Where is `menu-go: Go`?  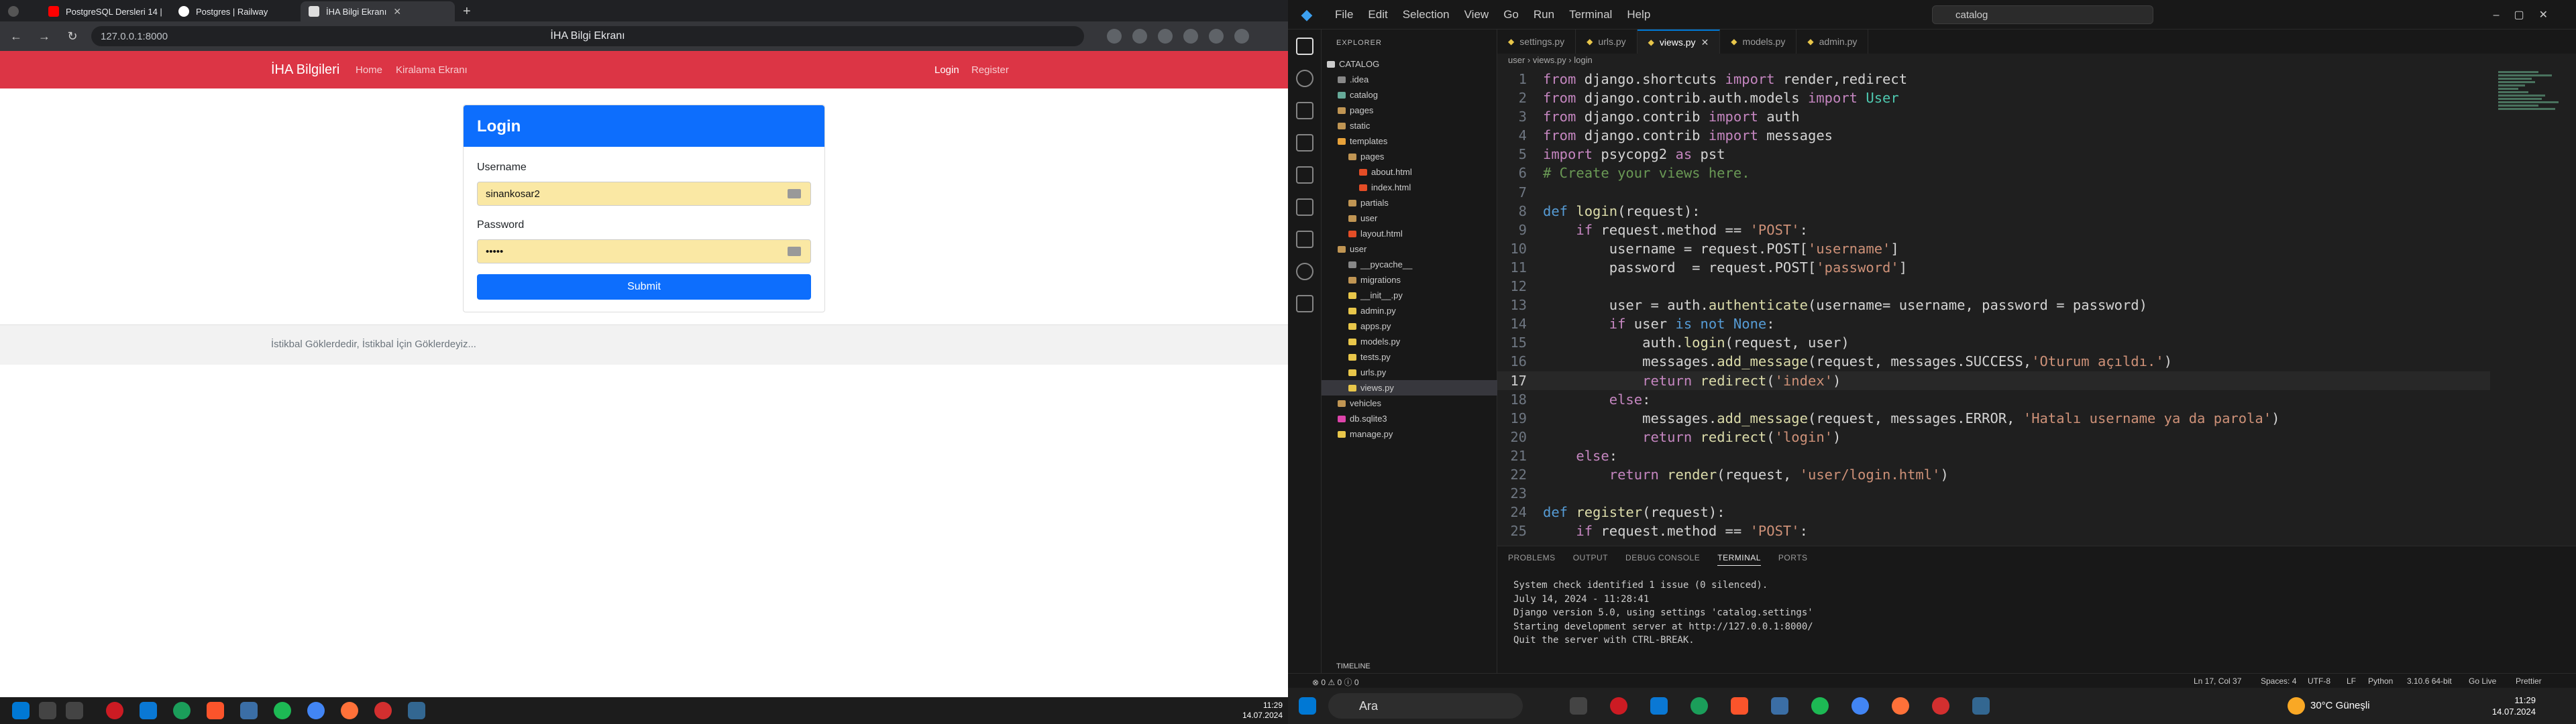
menu-go: Go is located at coordinates (1511, 14).